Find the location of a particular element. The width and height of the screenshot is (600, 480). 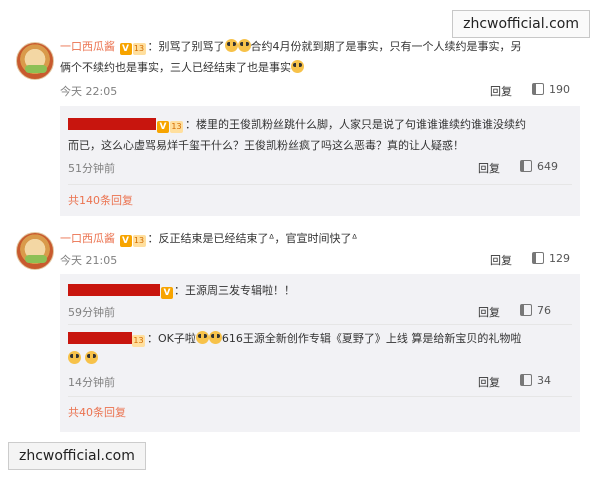

comment-time: 今天 21:05 is located at coordinates (89, 260).